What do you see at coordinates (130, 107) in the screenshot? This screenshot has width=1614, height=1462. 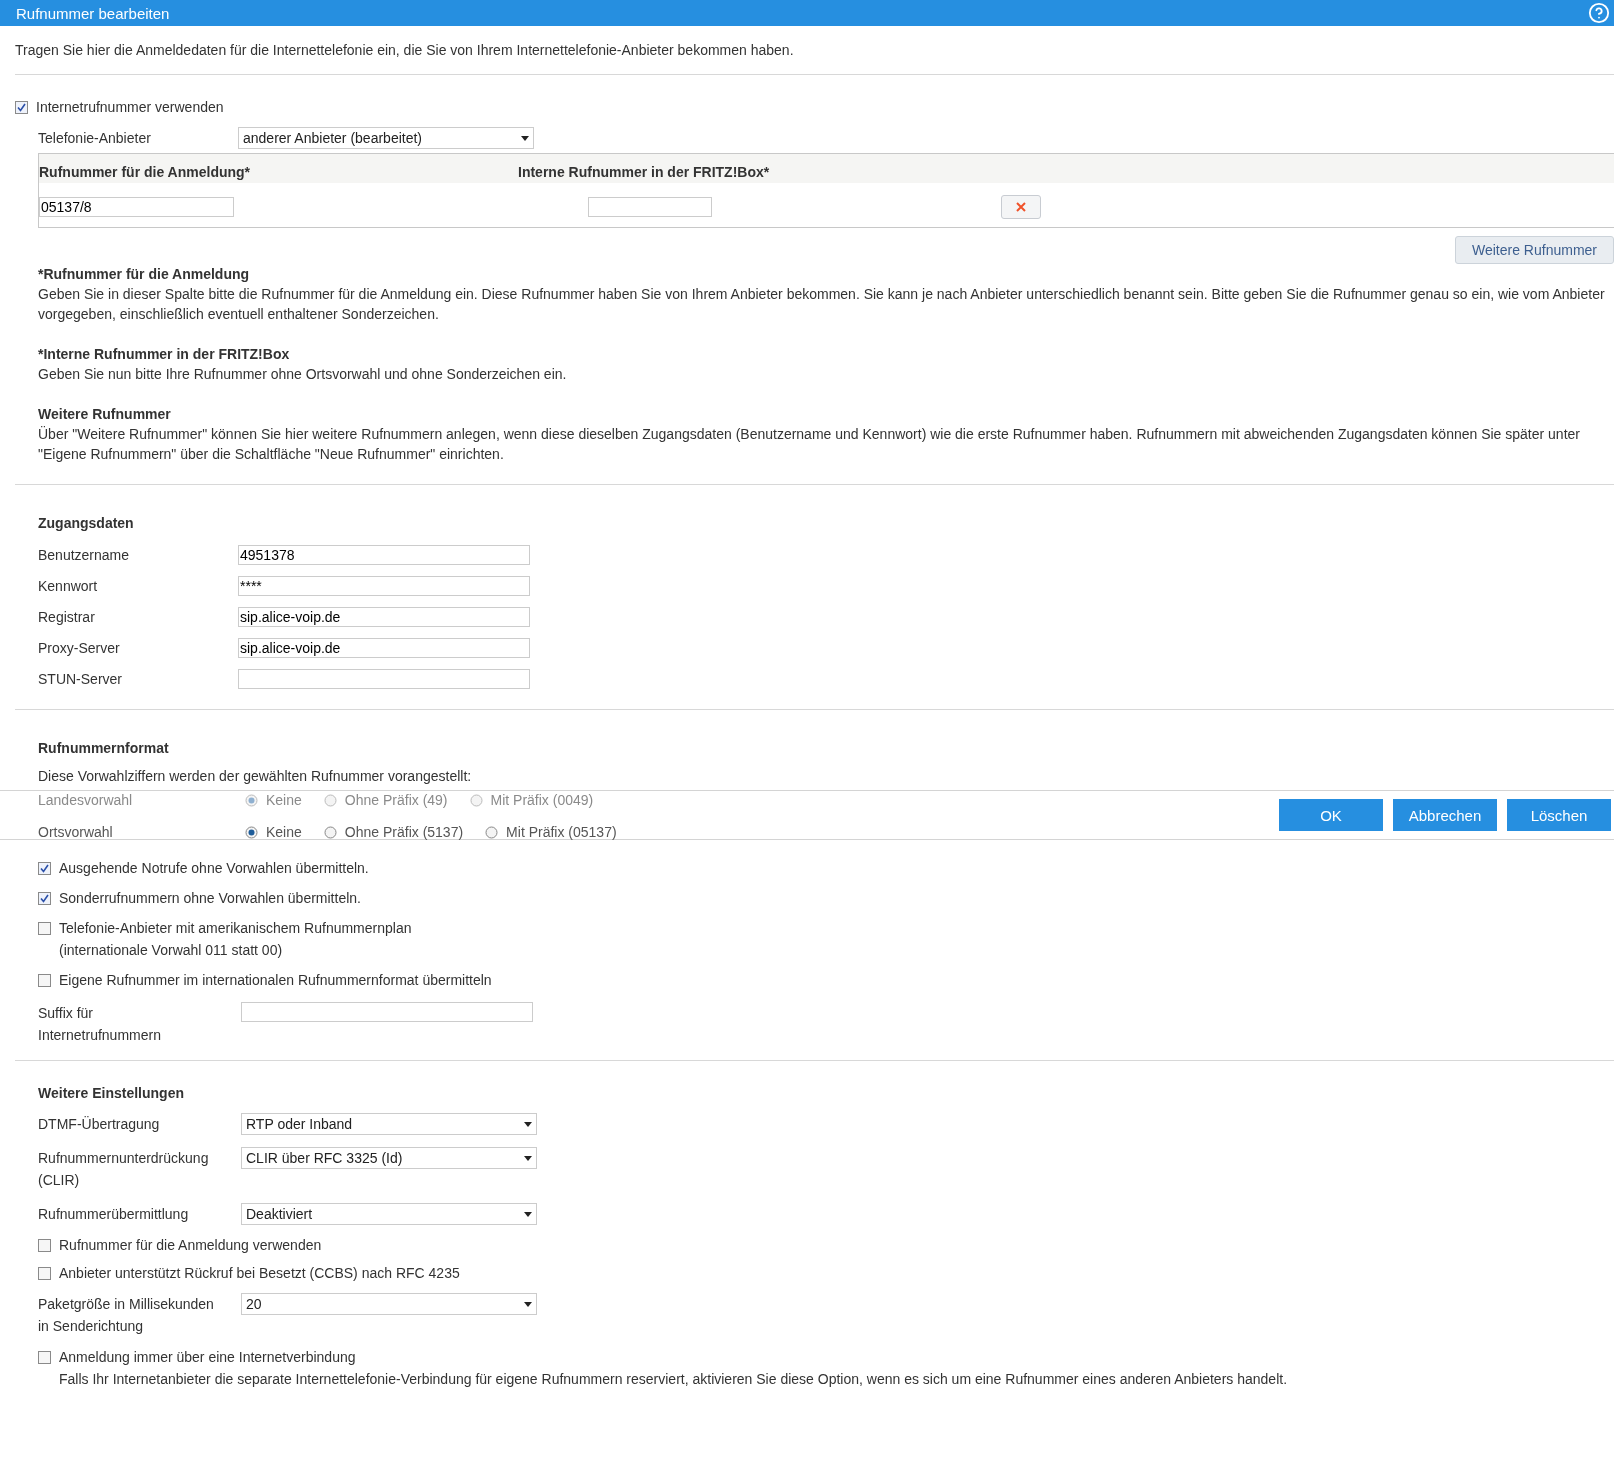 I see `checkbox-label: Internetrufnummer verwenden` at bounding box center [130, 107].